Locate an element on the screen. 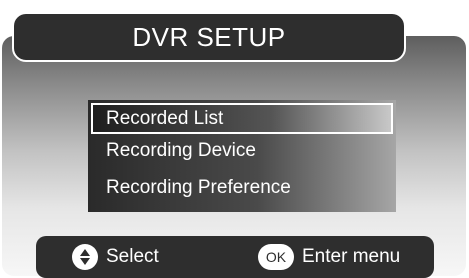  up-down-arrows-icon is located at coordinates (85, 257).